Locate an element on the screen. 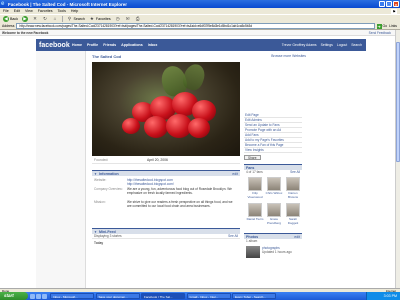  menu-file: File is located at coordinates (6, 11).